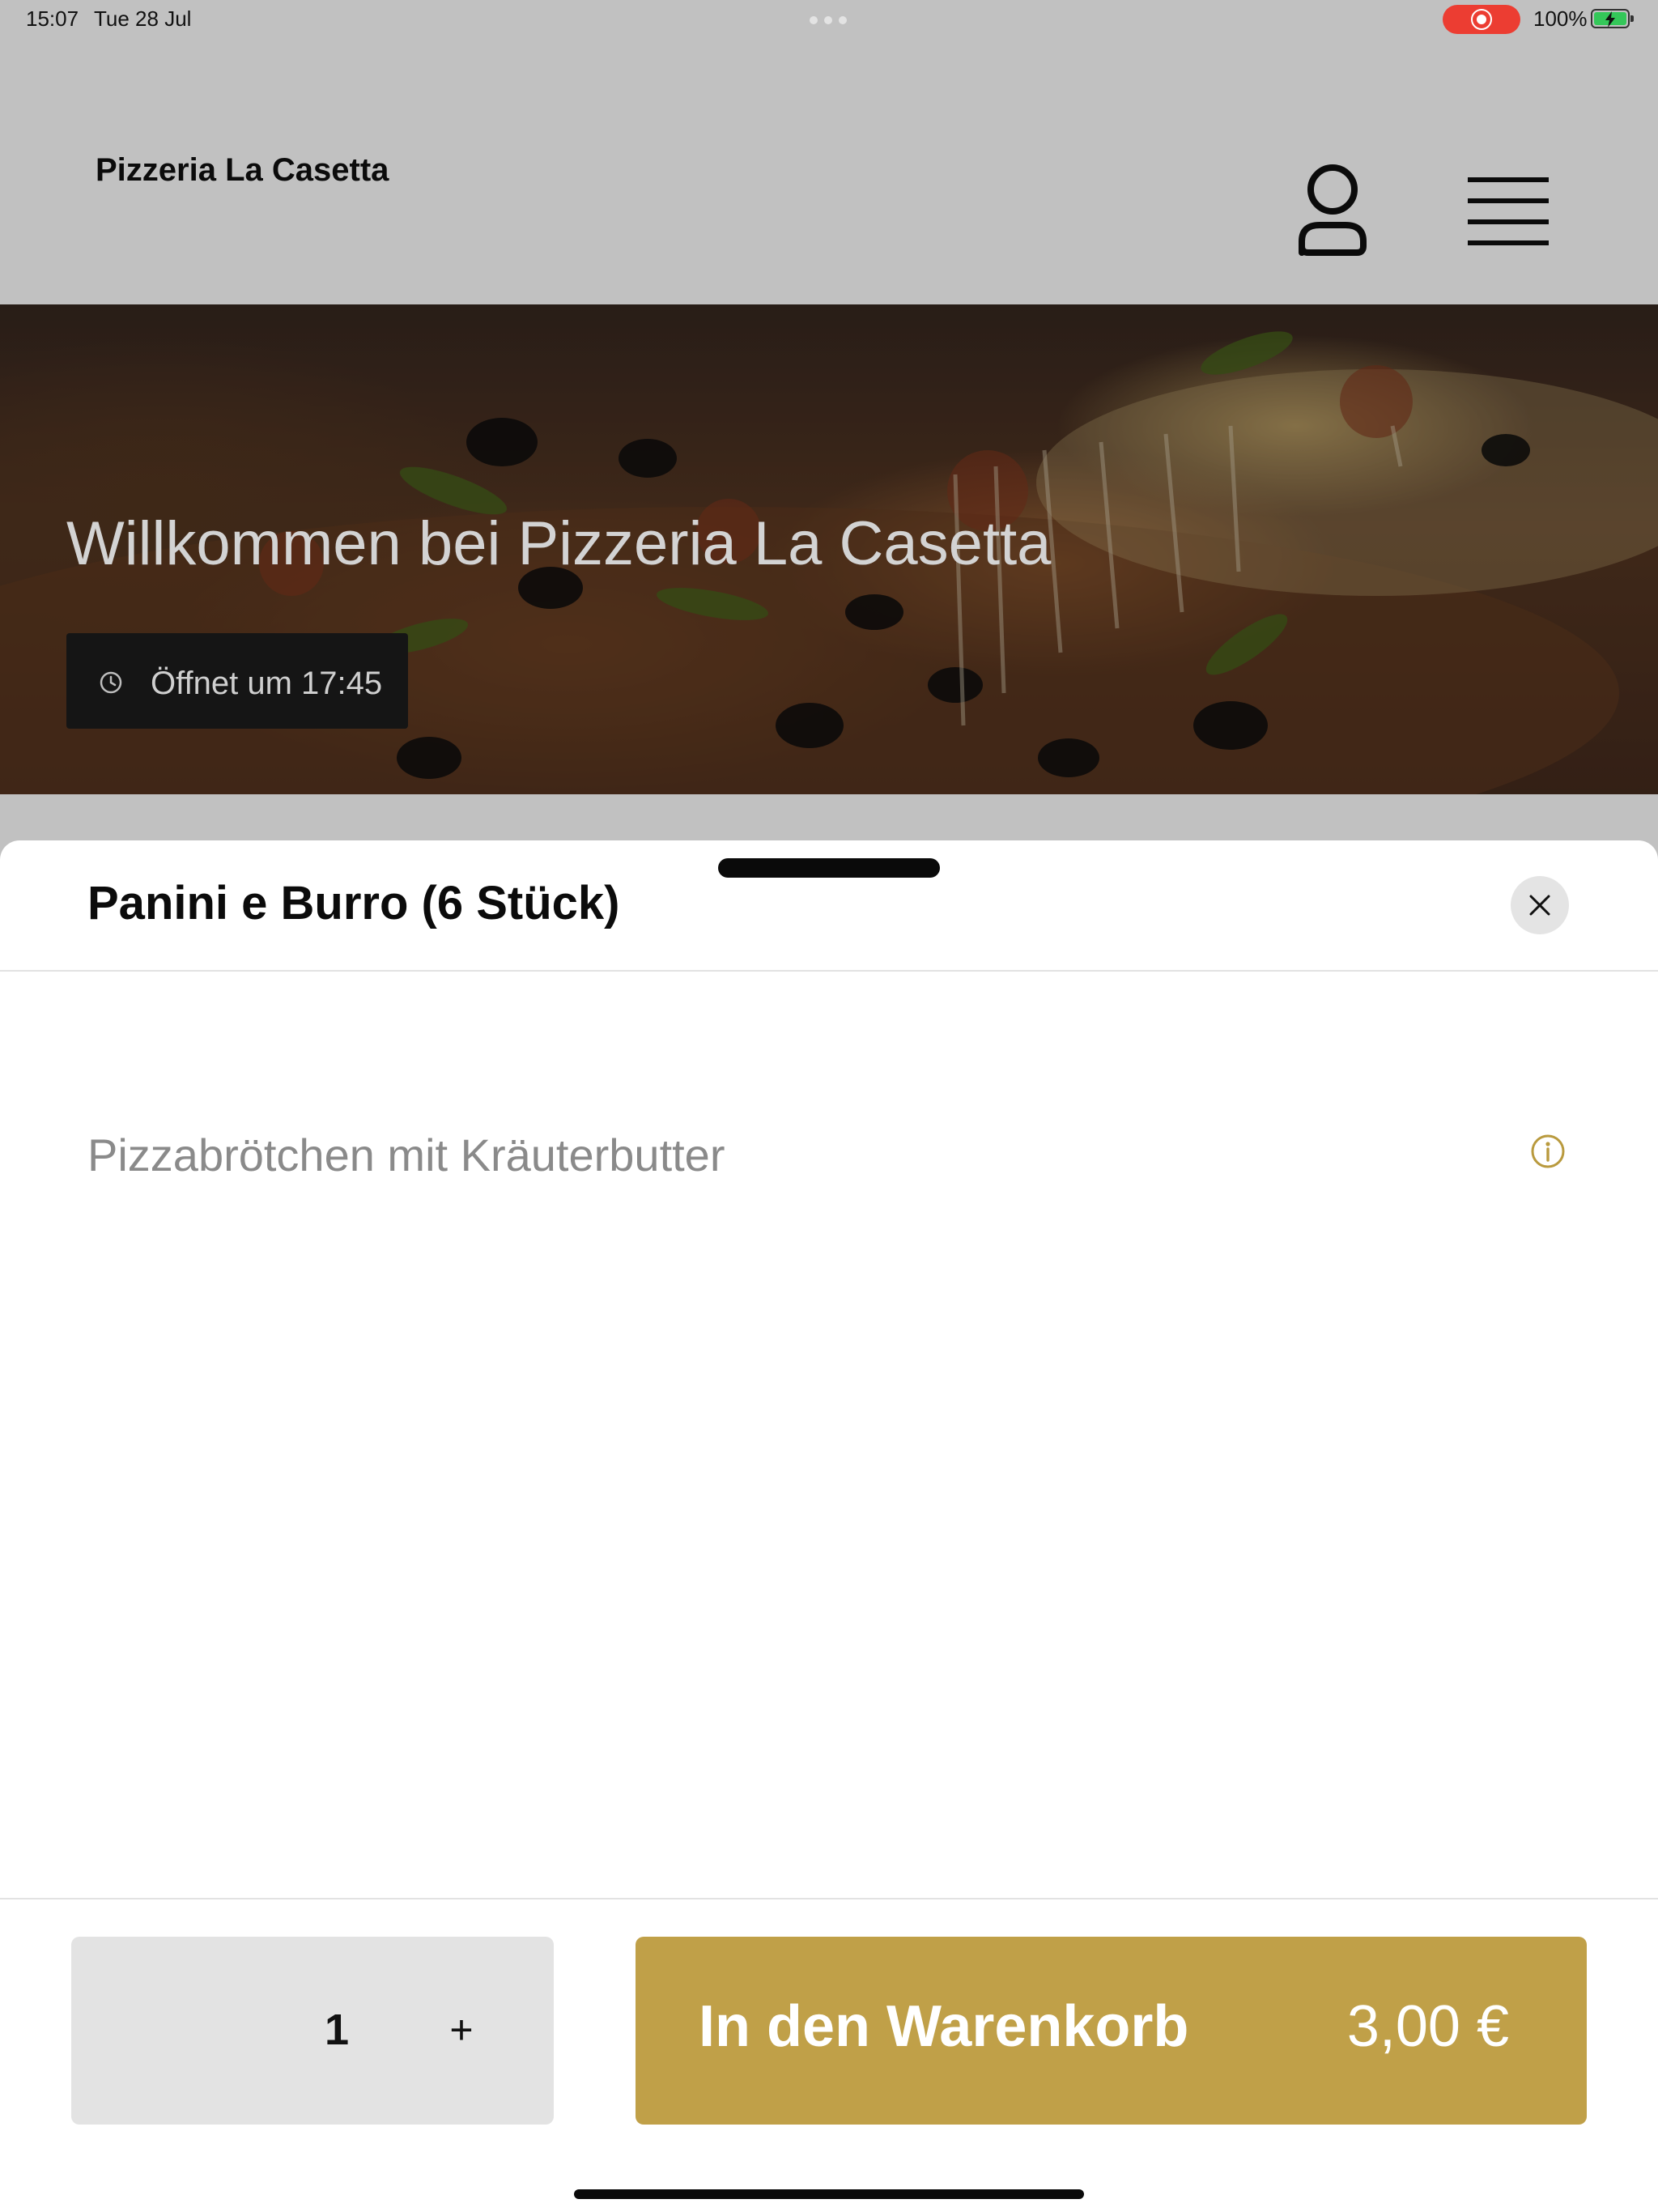 The width and height of the screenshot is (1658, 2212). Describe the element at coordinates (1332, 211) in the screenshot. I see `user-icon` at that location.